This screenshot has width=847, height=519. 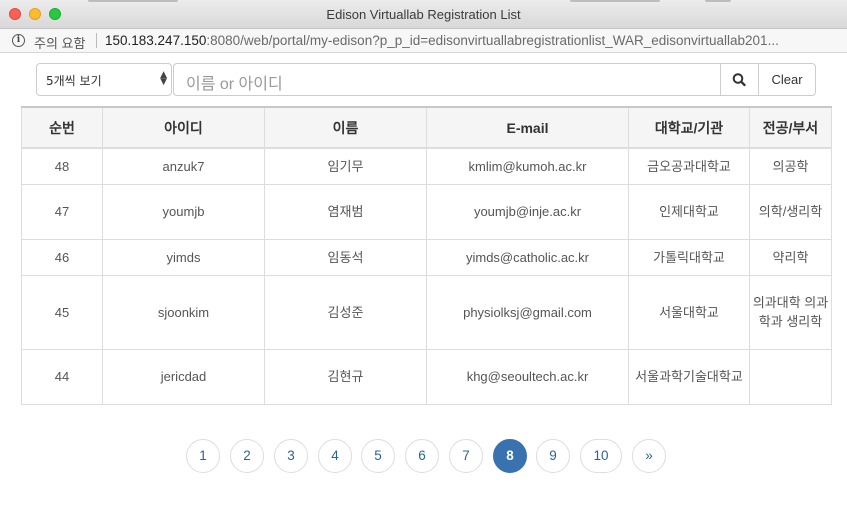 What do you see at coordinates (345, 166) in the screenshot?
I see `cell-name: 임기무` at bounding box center [345, 166].